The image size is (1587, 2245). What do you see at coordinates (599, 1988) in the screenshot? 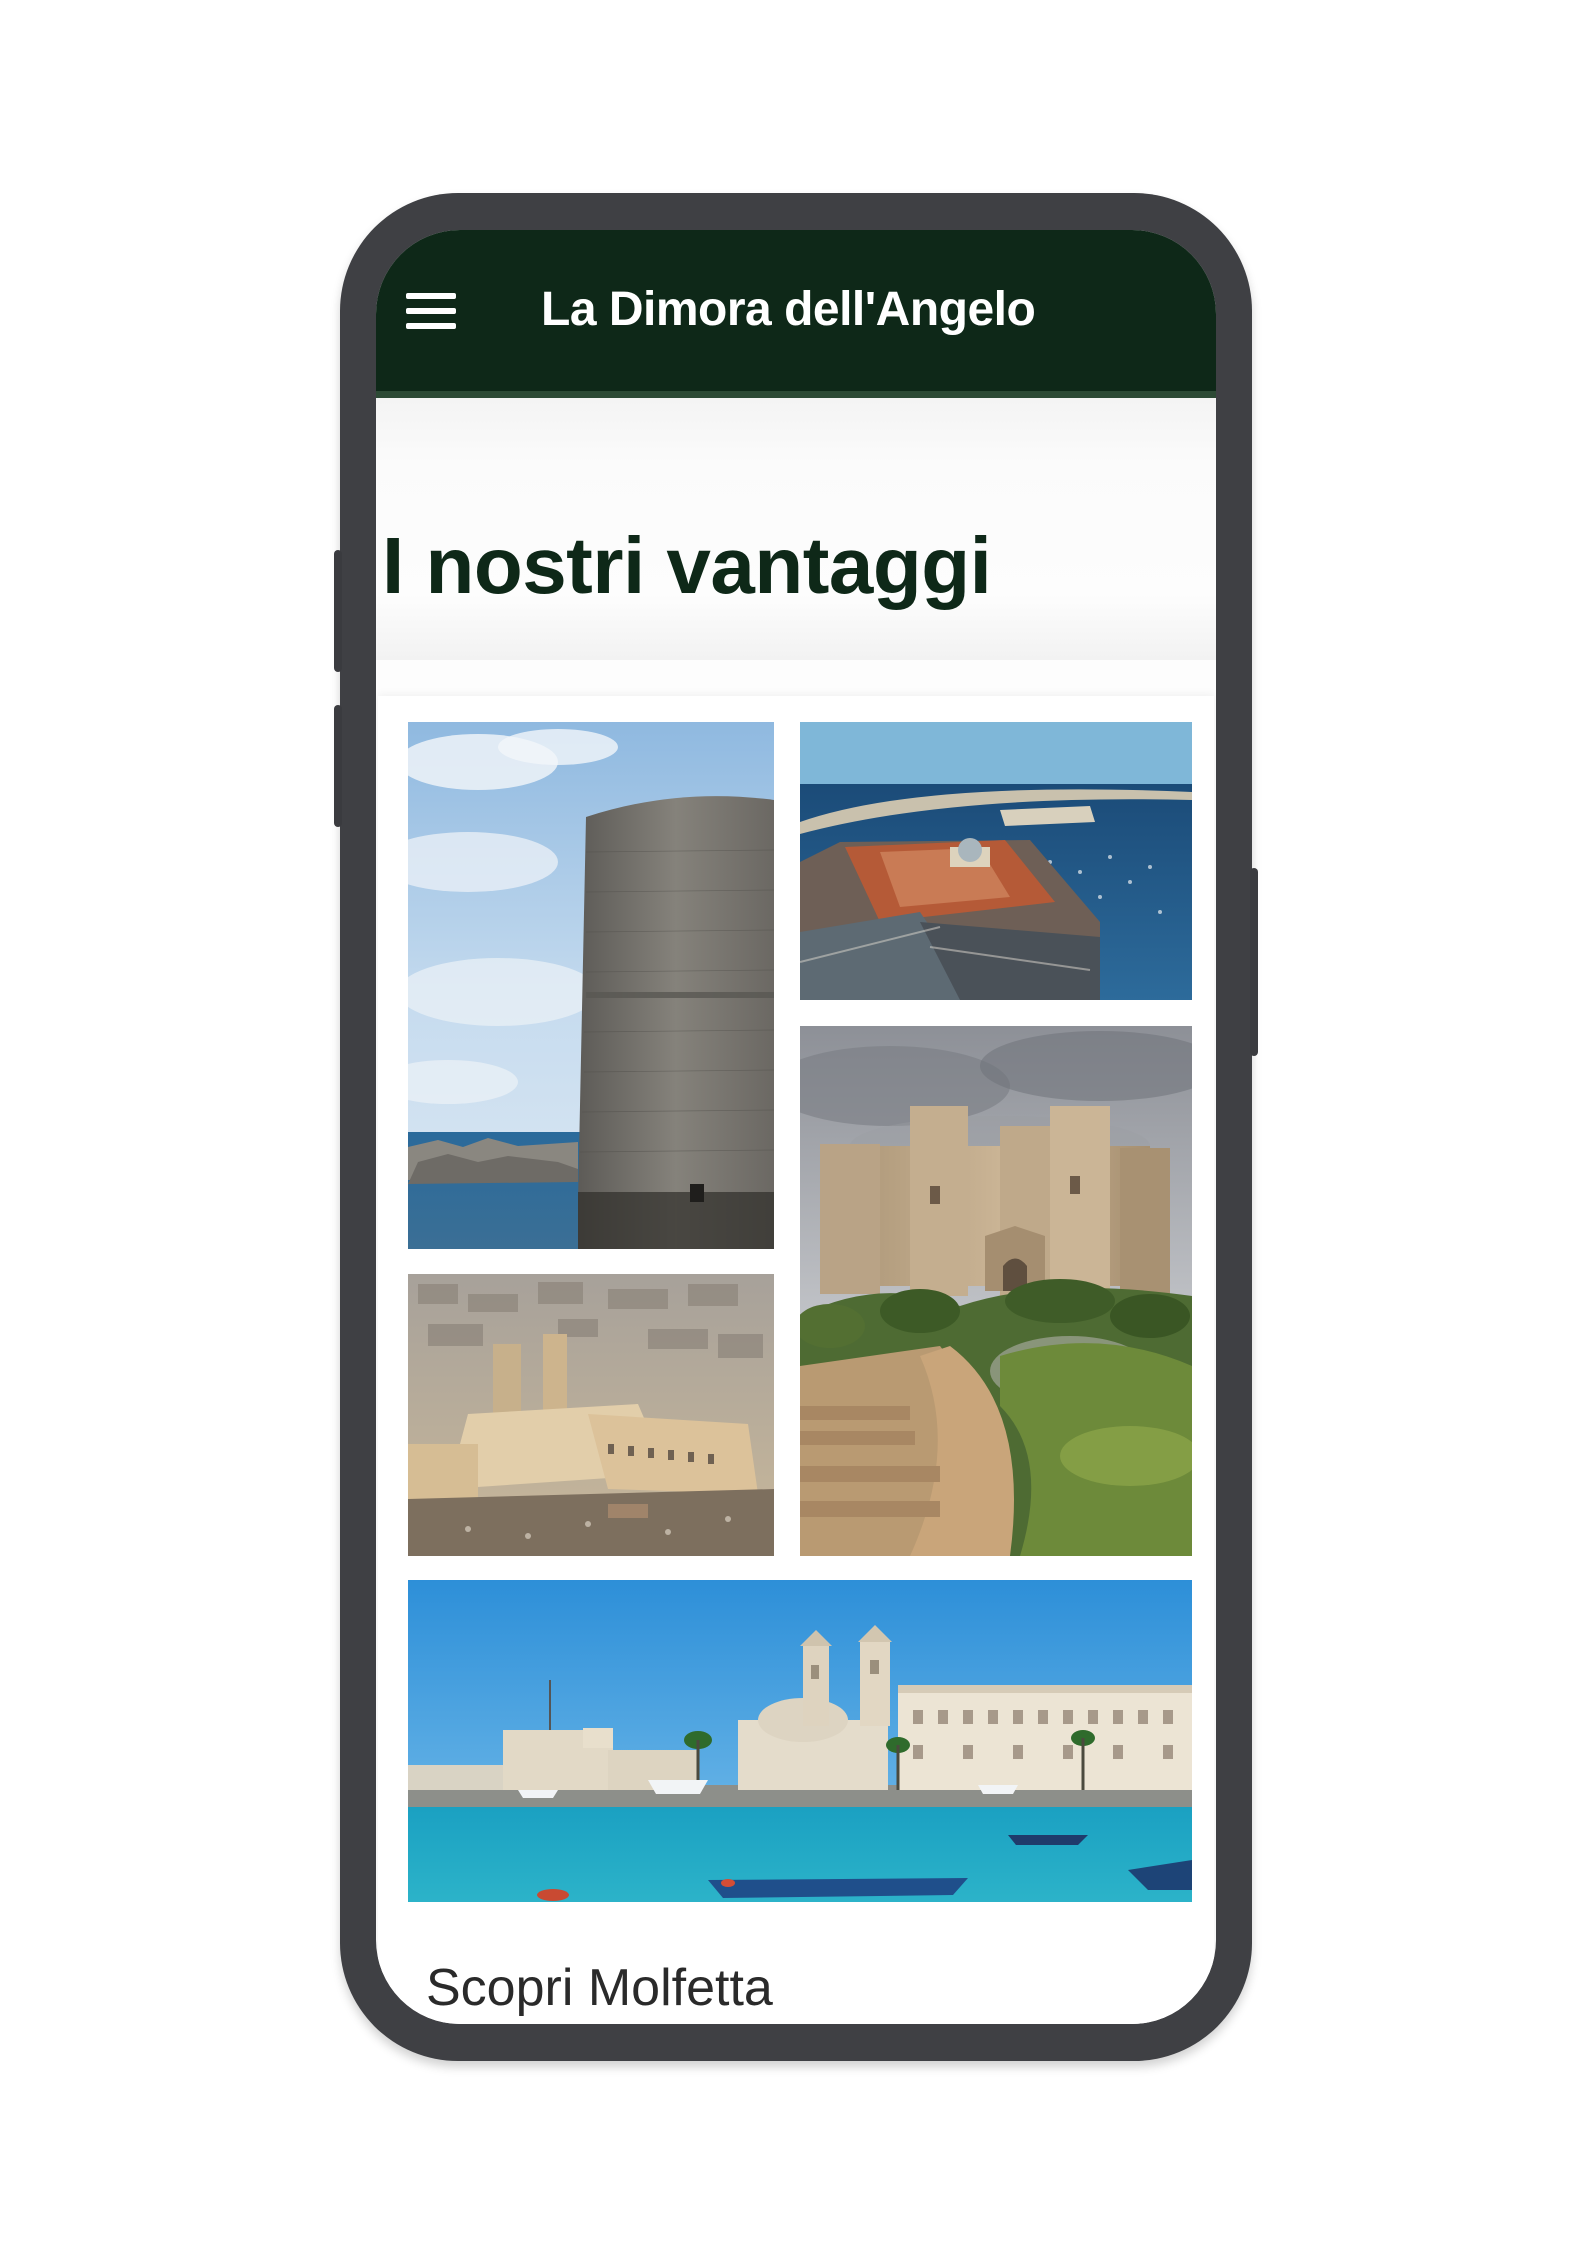
I see `section-title-discover: Scopri Molfetta` at bounding box center [599, 1988].